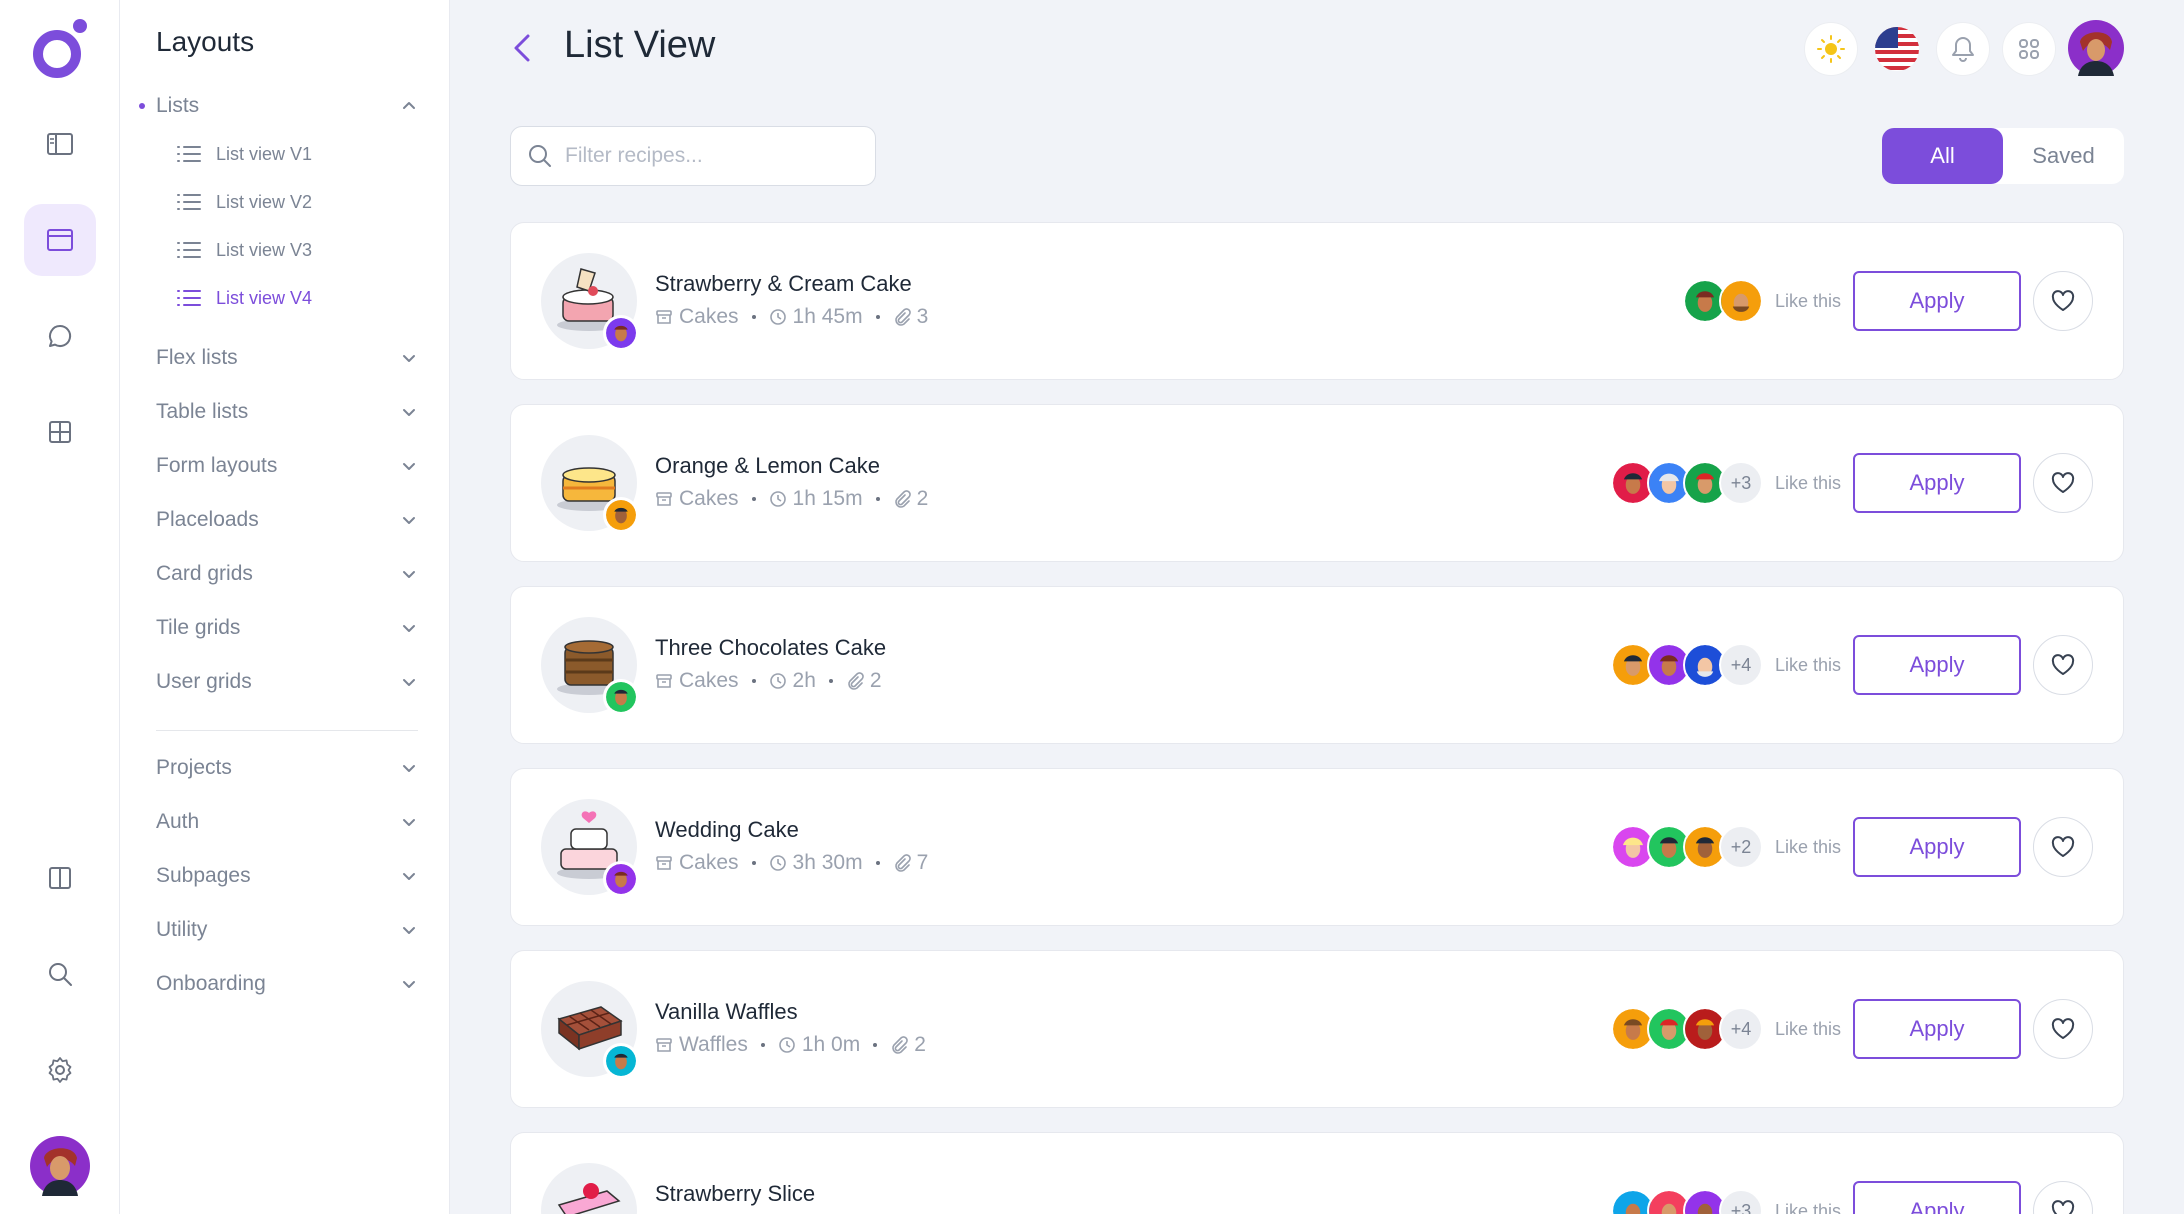  What do you see at coordinates (278, 106) in the screenshot?
I see `nav-group-lists: Lists` at bounding box center [278, 106].